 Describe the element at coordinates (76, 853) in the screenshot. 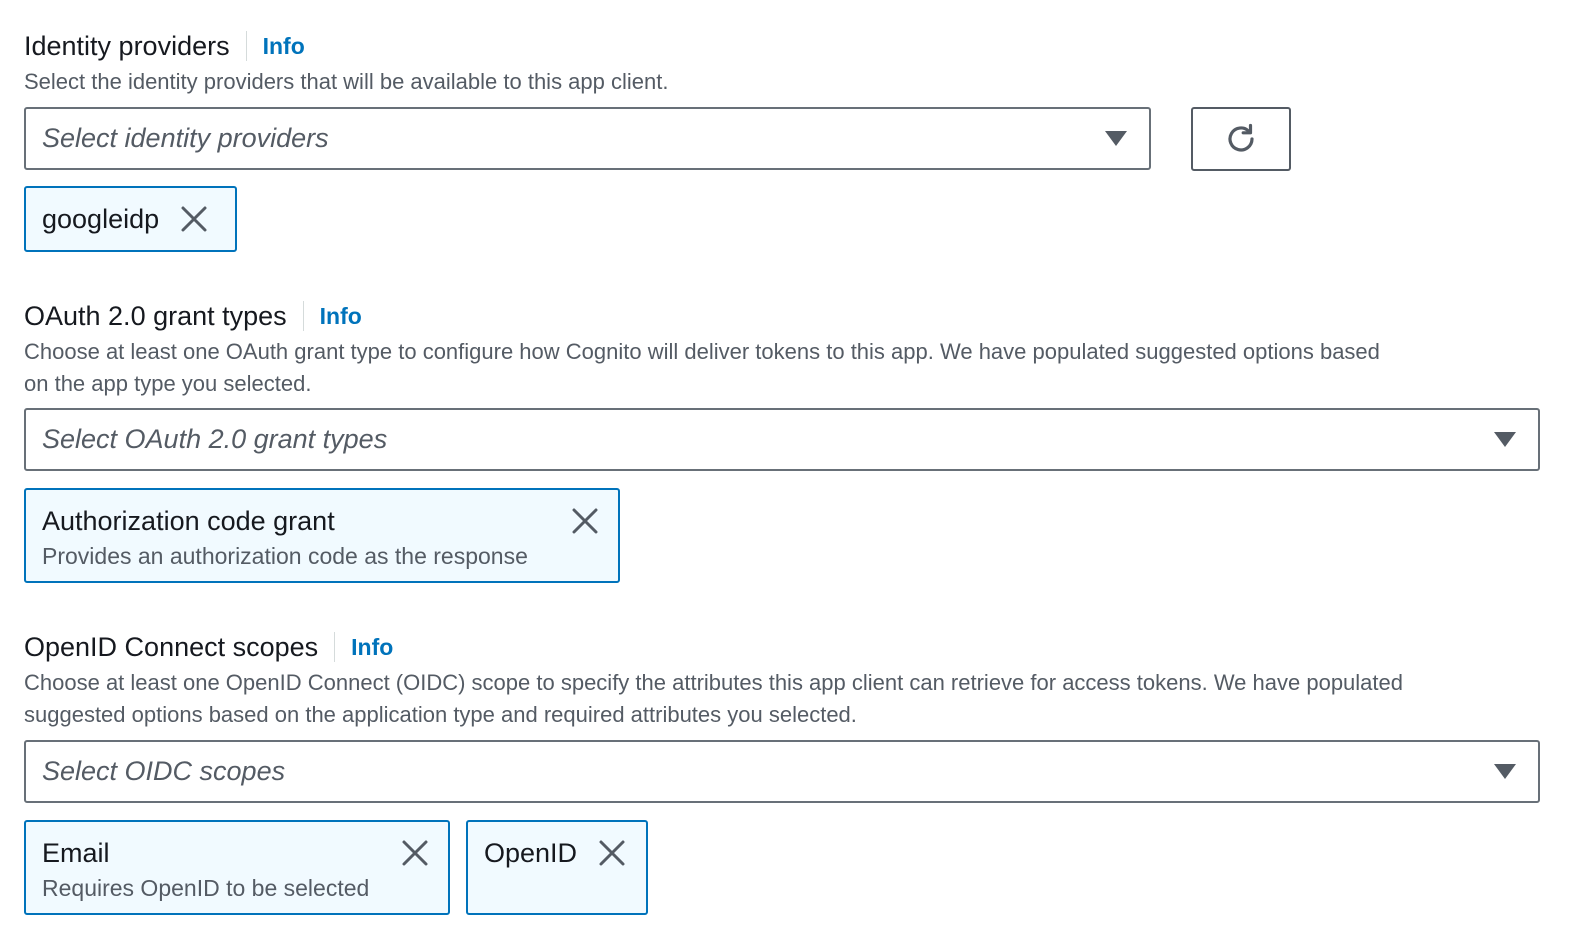

I see `token-label: Email` at that location.